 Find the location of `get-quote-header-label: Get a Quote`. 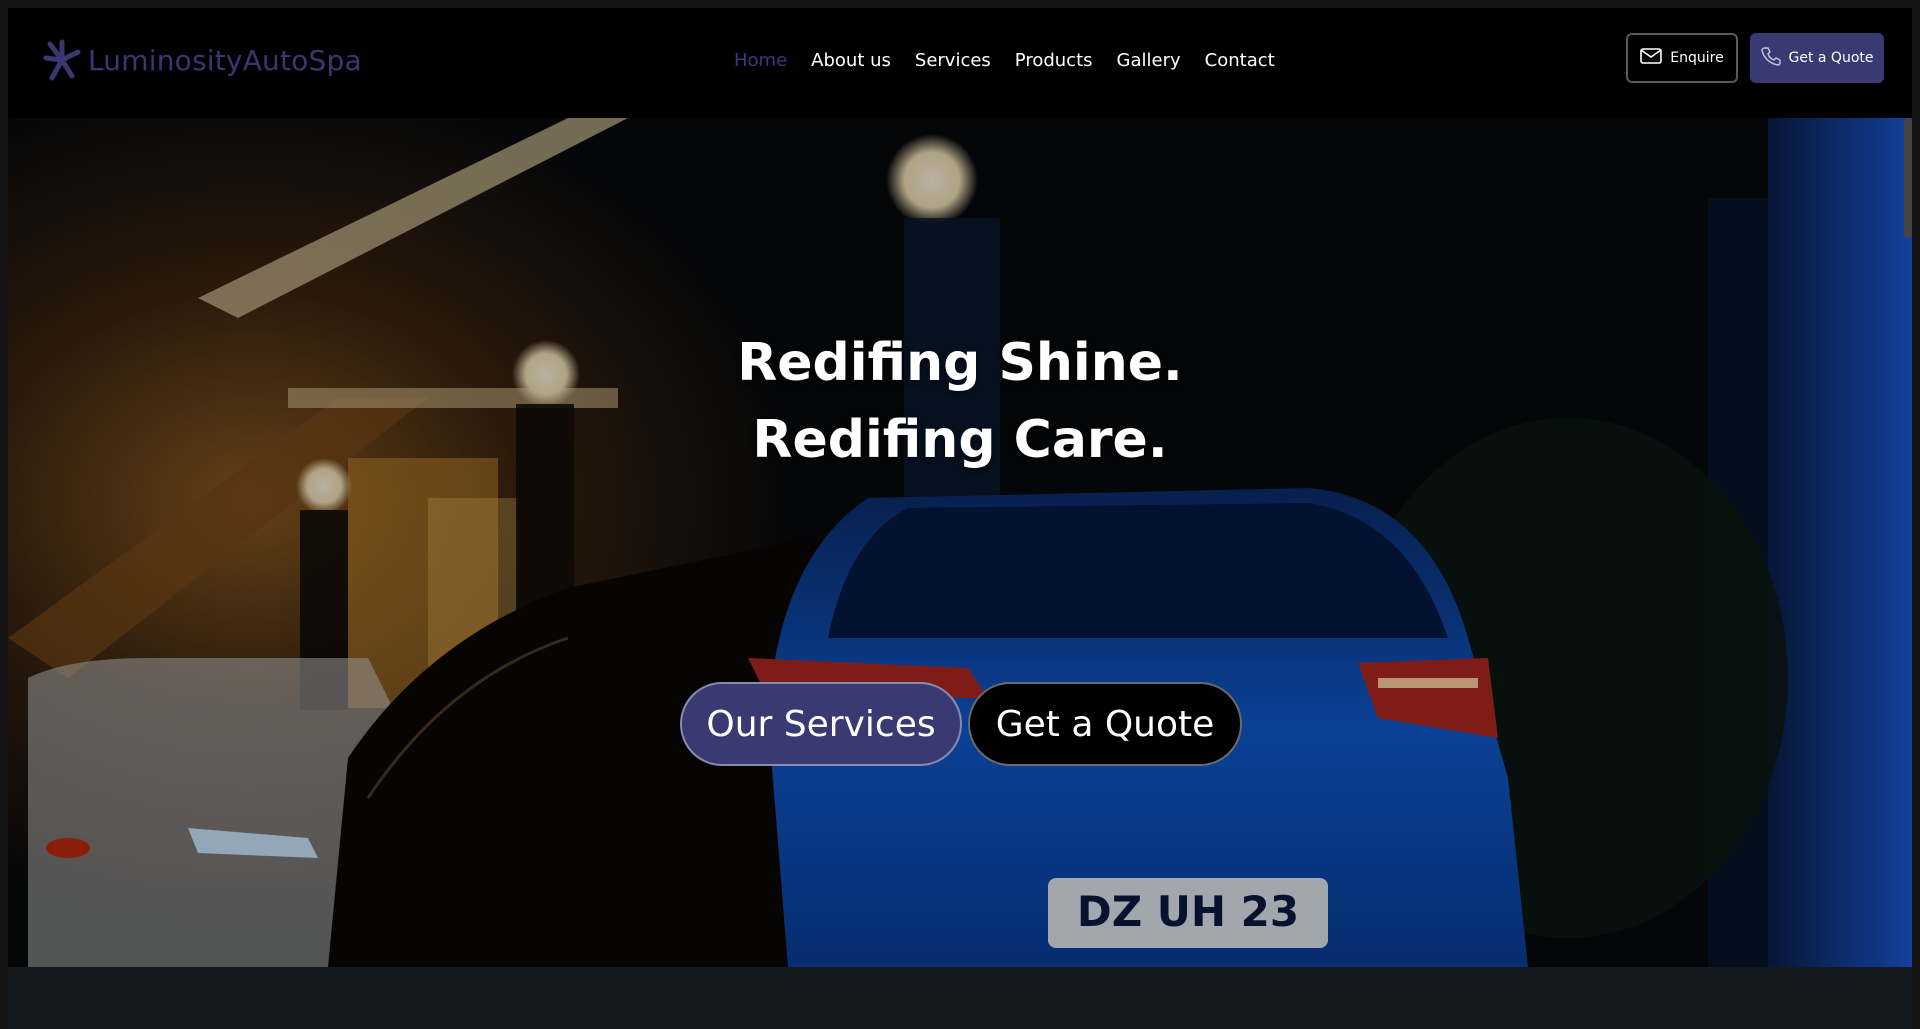

get-quote-header-label: Get a Quote is located at coordinates (1831, 58).